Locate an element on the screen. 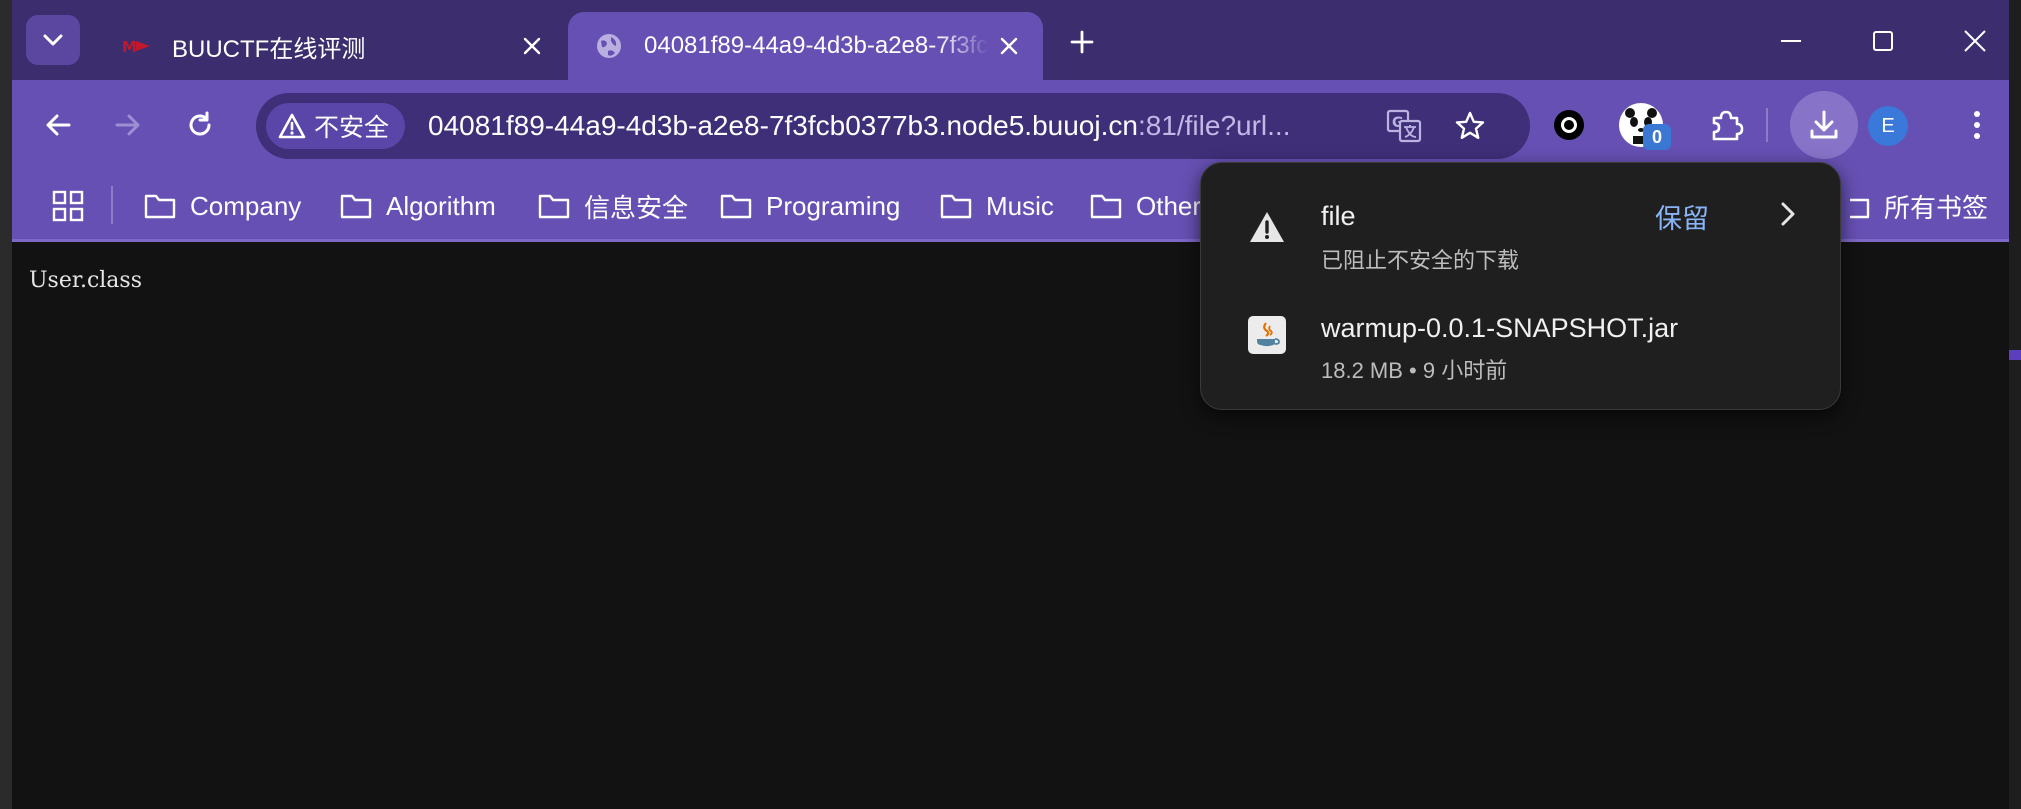 This screenshot has height=809, width=2021. bookmark-label: 信息安全 is located at coordinates (636, 207).